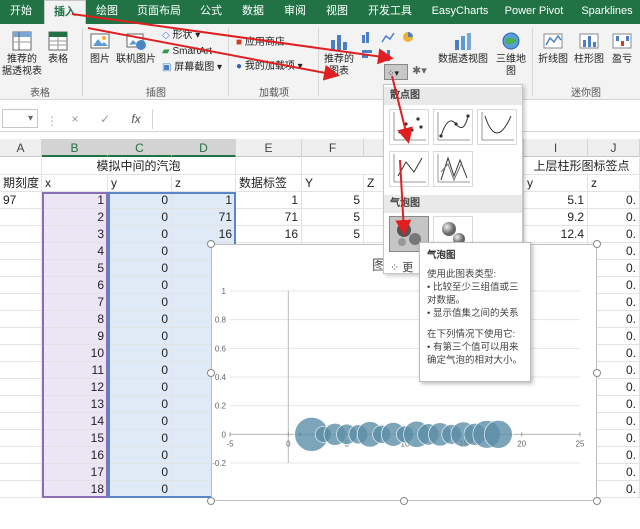 This screenshot has height=529, width=640. What do you see at coordinates (213, 54) in the screenshot?
I see `arrow-insert-to-charts` at bounding box center [213, 54].